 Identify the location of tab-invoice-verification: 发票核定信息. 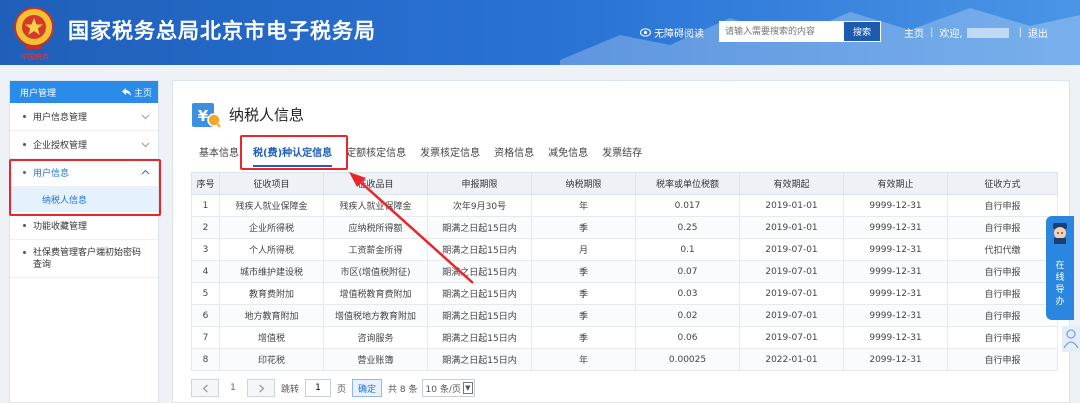
(450, 155).